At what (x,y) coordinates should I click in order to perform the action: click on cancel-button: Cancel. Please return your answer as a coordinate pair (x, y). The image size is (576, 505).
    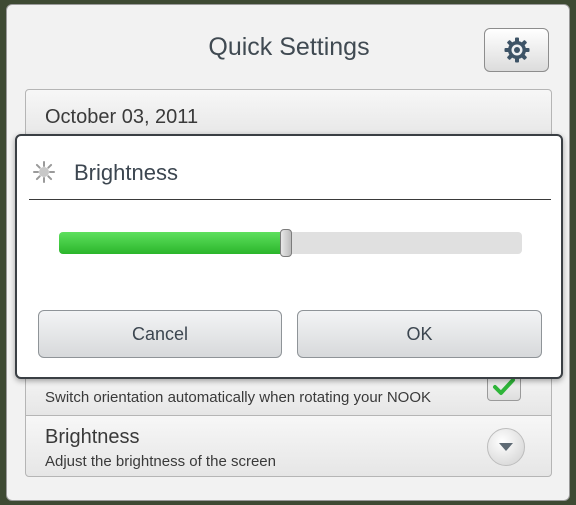
    Looking at the image, I should click on (160, 334).